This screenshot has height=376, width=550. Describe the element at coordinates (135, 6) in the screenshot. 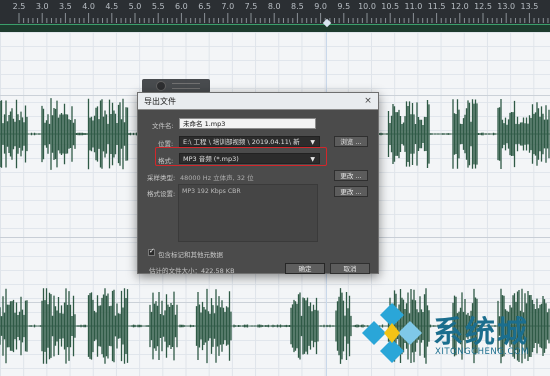

I see `ruler-tick-label: 5.0` at that location.